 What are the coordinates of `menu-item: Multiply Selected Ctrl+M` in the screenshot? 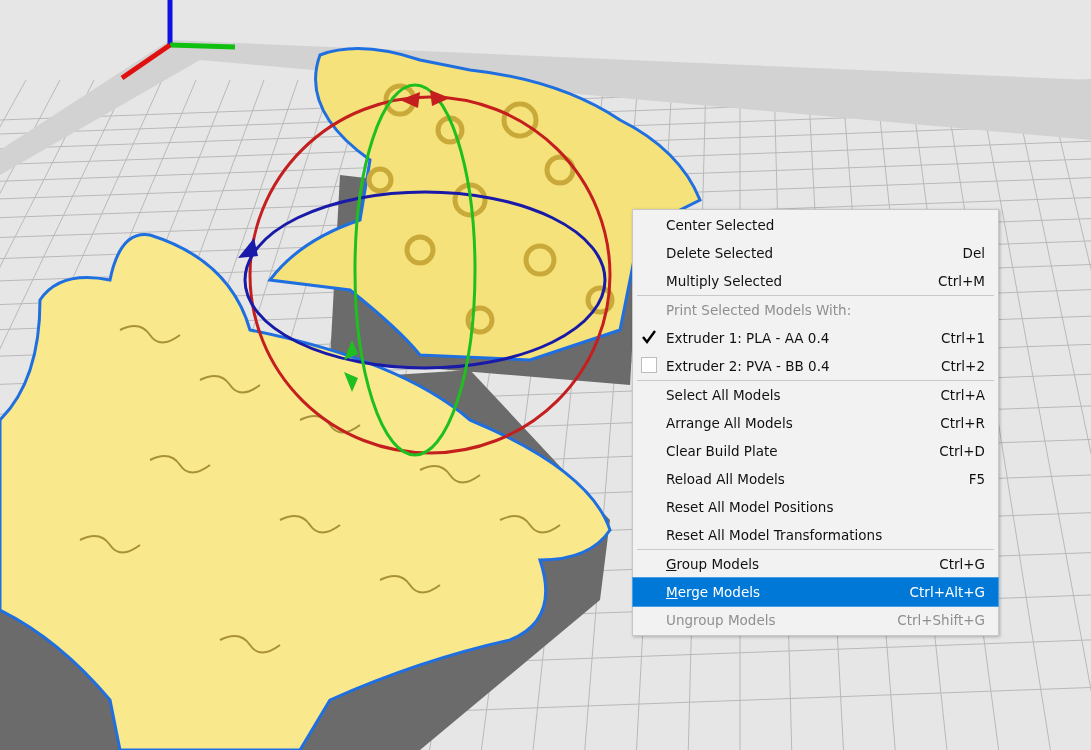 It's located at (815, 281).